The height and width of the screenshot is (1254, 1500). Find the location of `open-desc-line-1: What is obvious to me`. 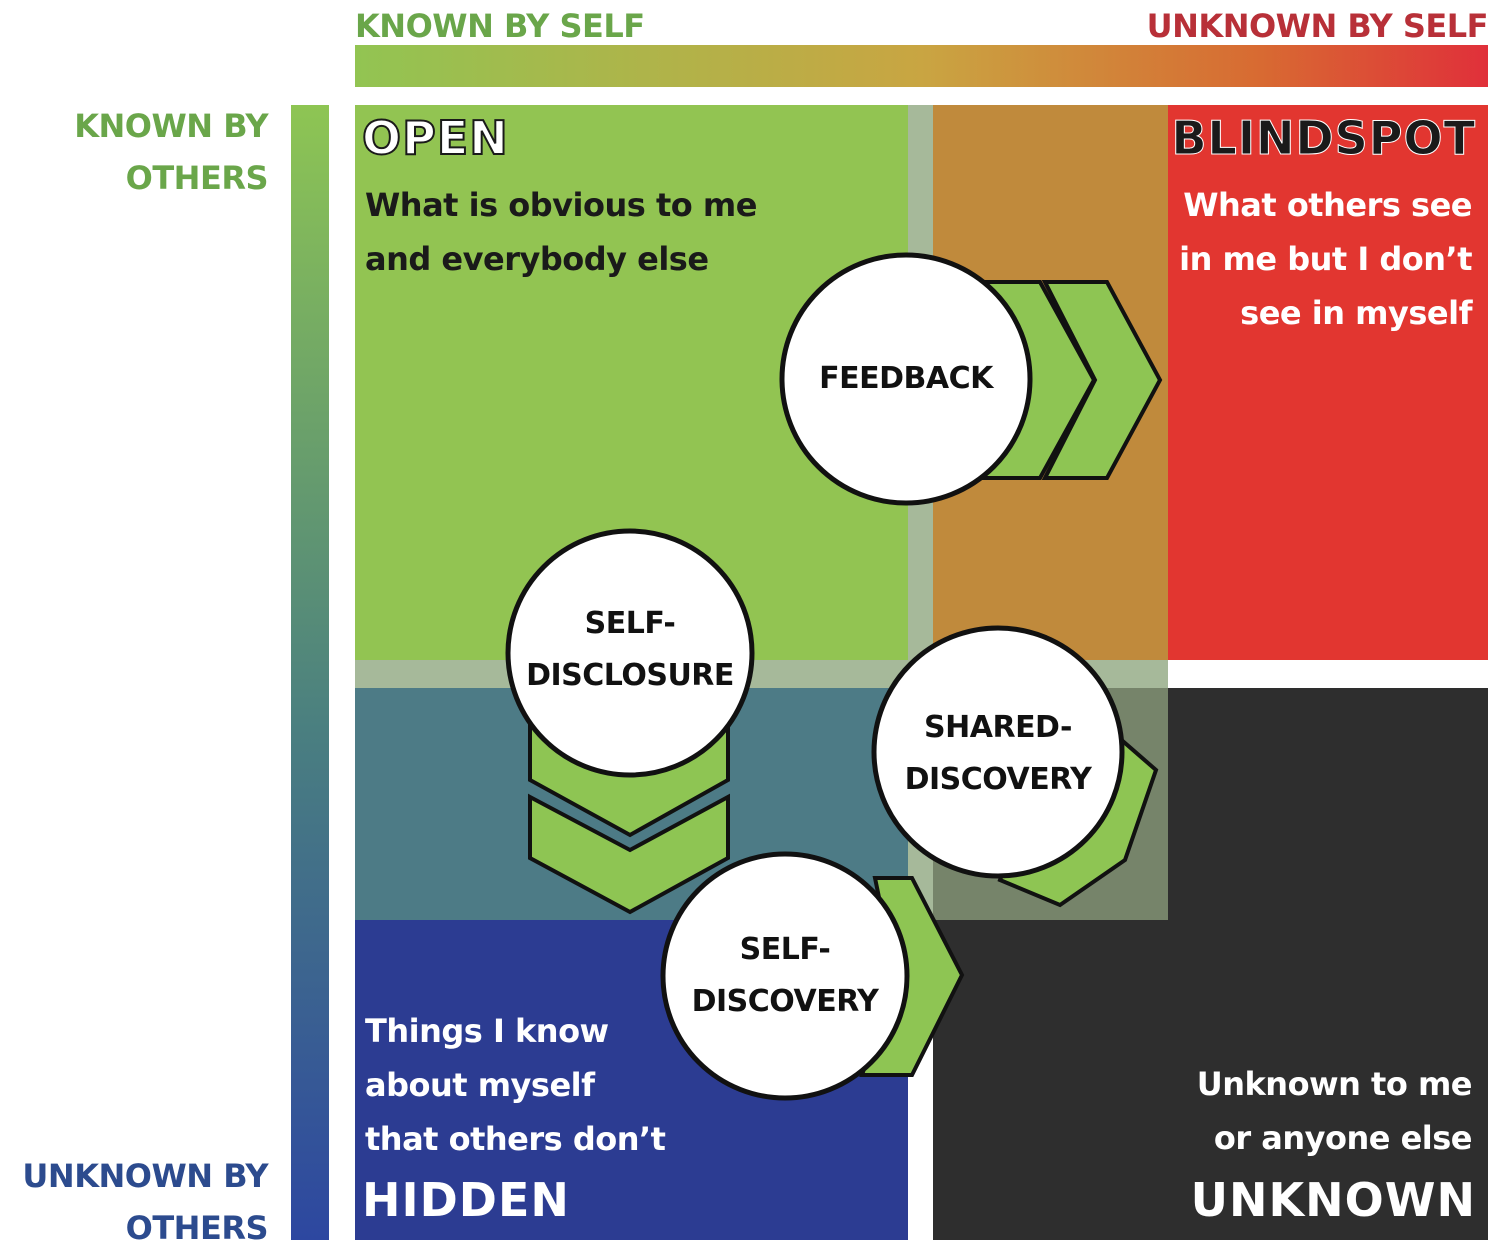

open-desc-line-1: What is obvious to me is located at coordinates (561, 205).